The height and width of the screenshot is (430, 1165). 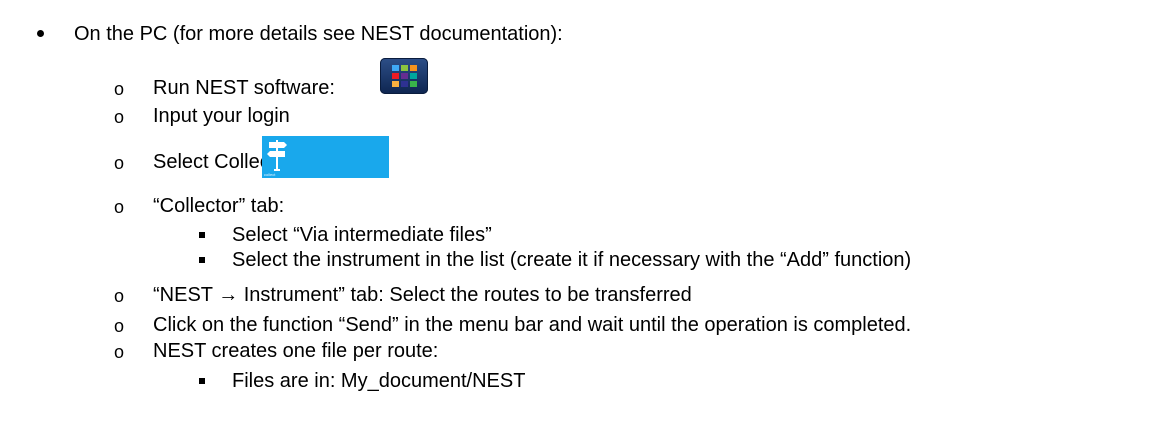 I want to click on item-collector-tab: “Collector” tab:, so click(x=219, y=206).